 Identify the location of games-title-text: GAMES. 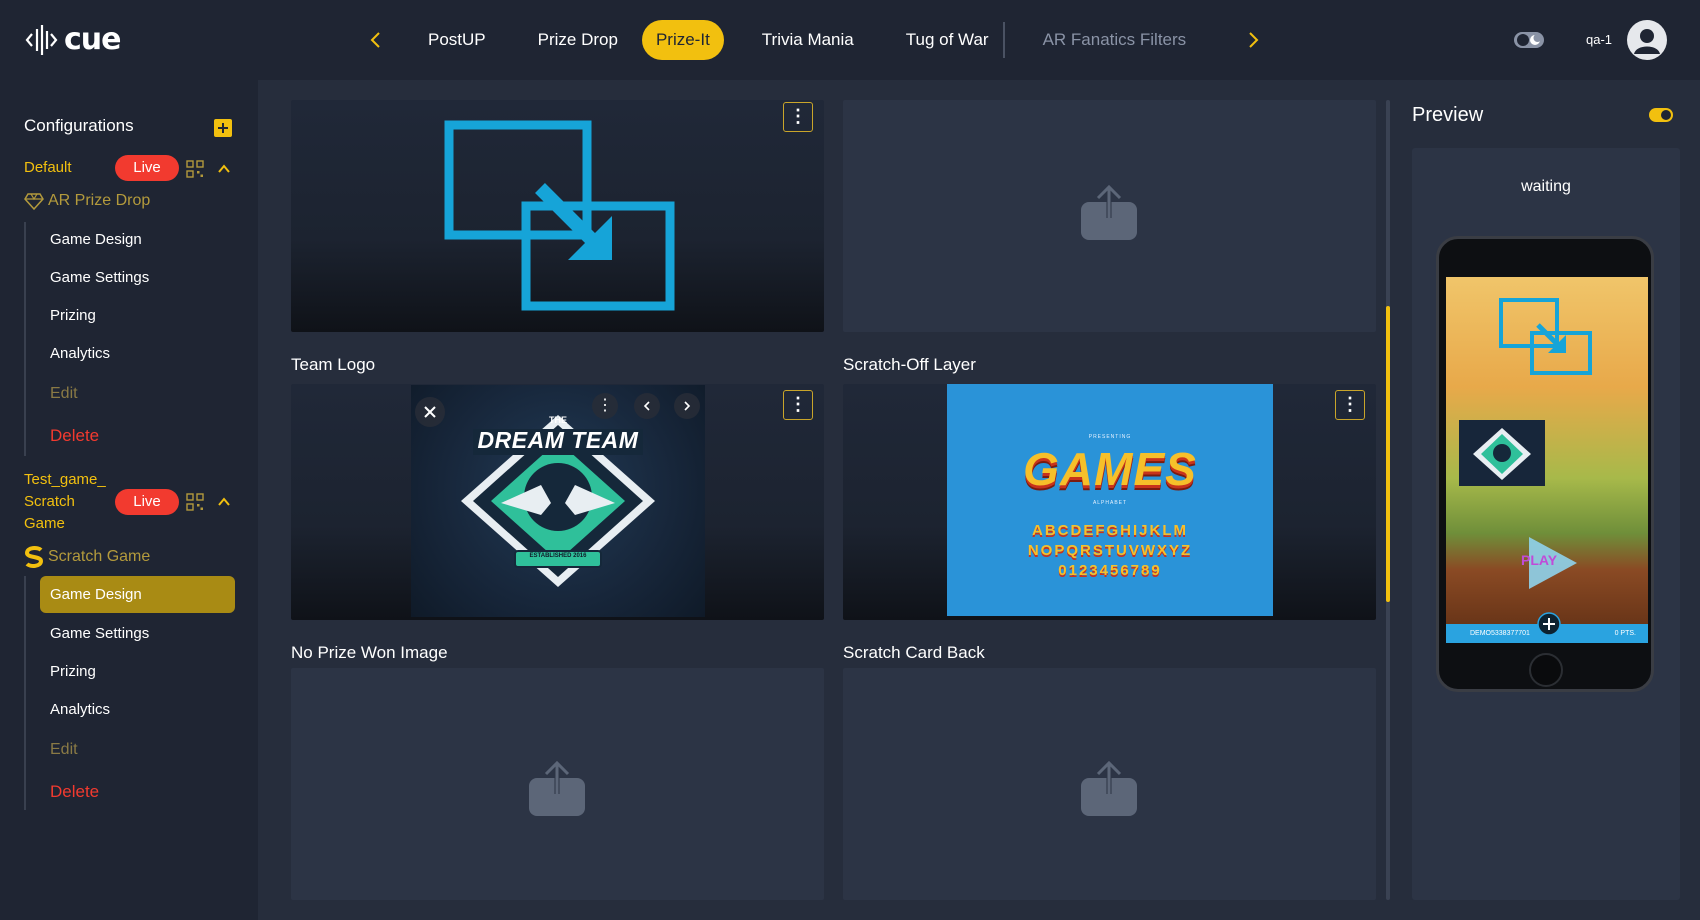
(1110, 469).